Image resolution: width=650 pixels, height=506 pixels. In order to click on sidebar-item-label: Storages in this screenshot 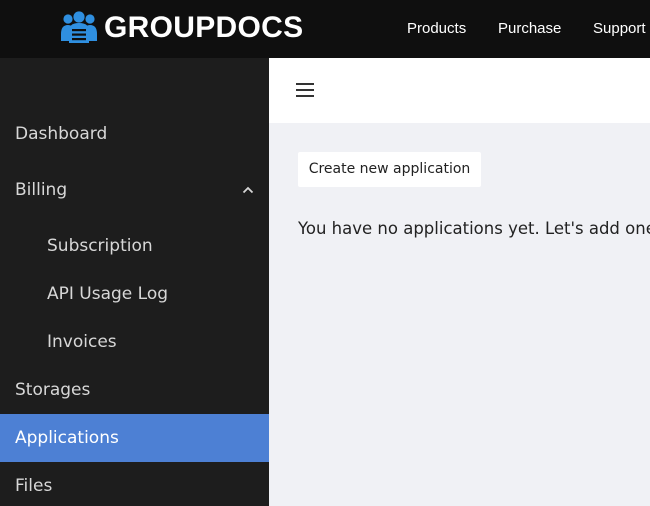, I will do `click(53, 390)`.